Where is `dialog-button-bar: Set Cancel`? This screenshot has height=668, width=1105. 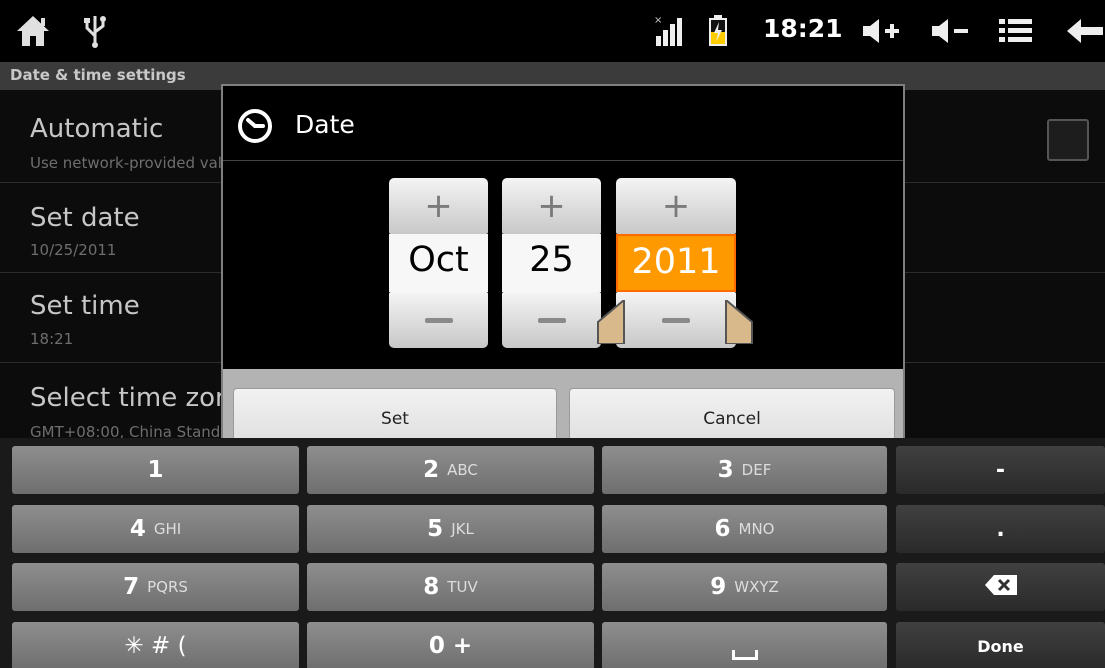 dialog-button-bar: Set Cancel is located at coordinates (563, 403).